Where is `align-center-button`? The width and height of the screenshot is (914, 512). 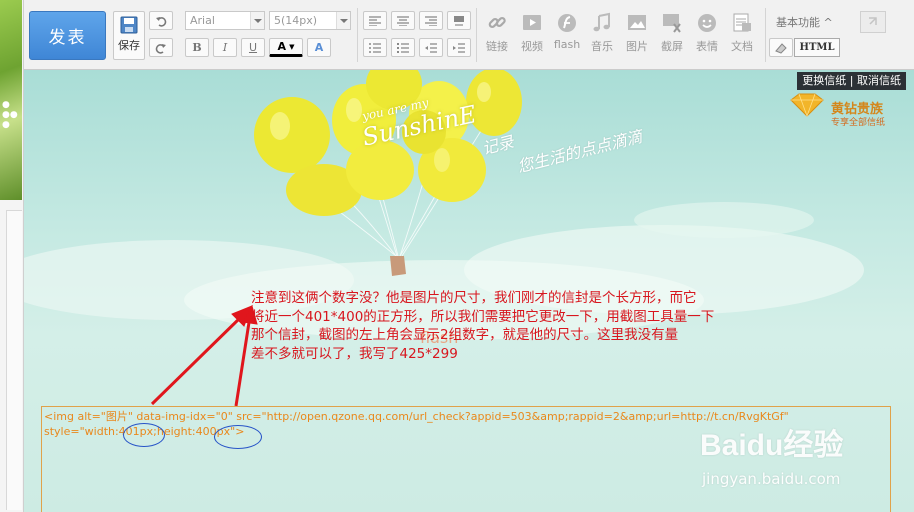 align-center-button is located at coordinates (403, 20).